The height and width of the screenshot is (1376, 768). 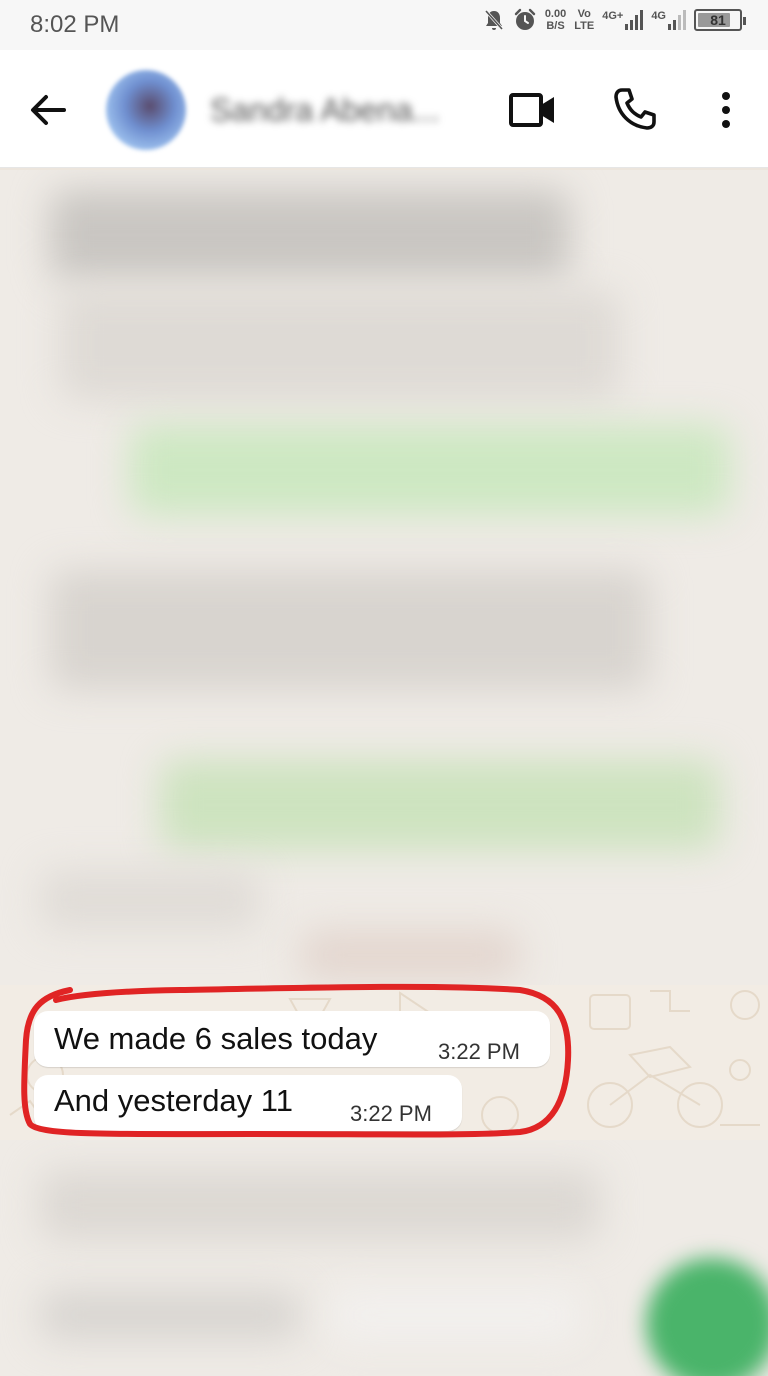 What do you see at coordinates (584, 26) in the screenshot?
I see `volte-bottom: LTE` at bounding box center [584, 26].